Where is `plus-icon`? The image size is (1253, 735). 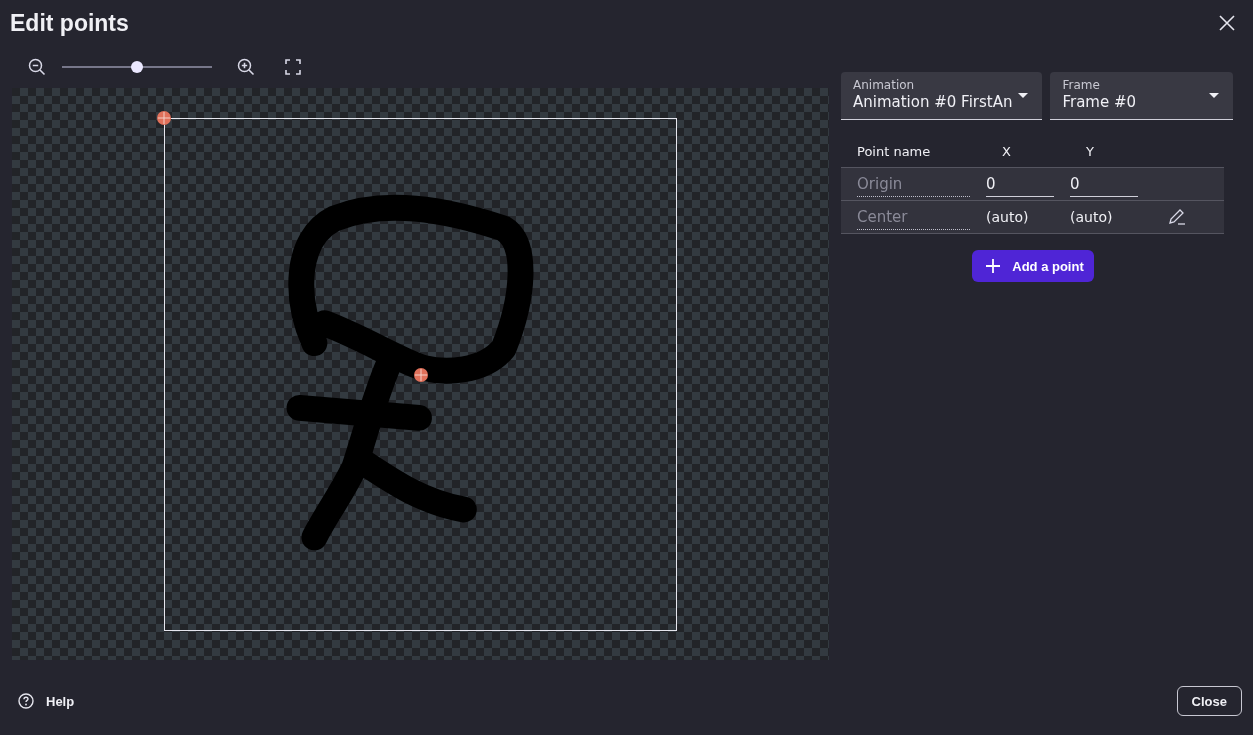
plus-icon is located at coordinates (993, 266).